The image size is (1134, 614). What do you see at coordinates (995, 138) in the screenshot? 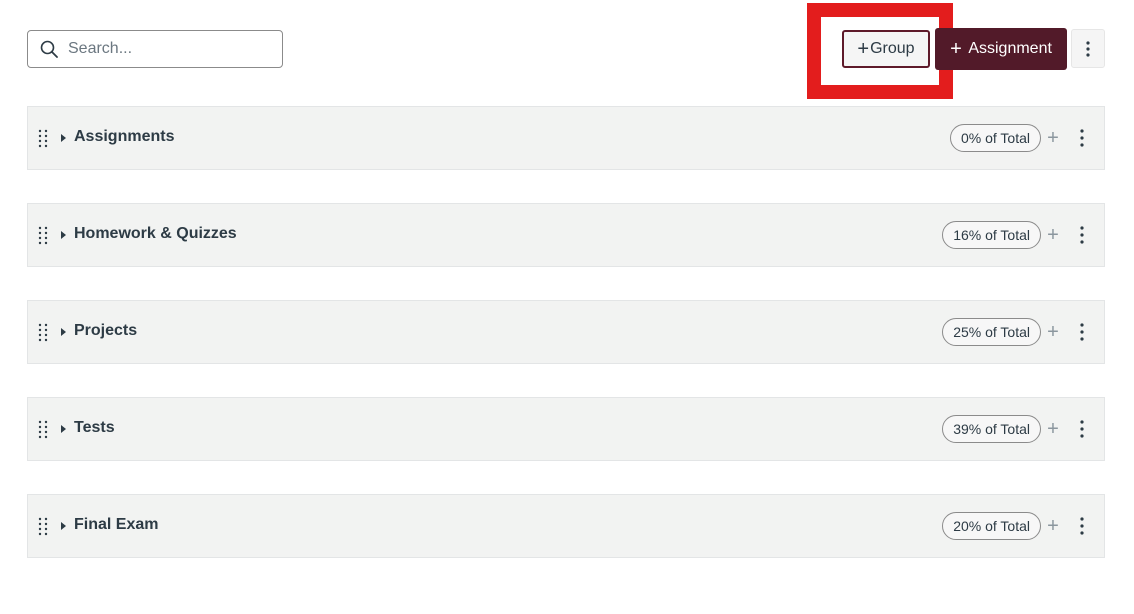
I see `weight-badge: 0% of Total` at bounding box center [995, 138].